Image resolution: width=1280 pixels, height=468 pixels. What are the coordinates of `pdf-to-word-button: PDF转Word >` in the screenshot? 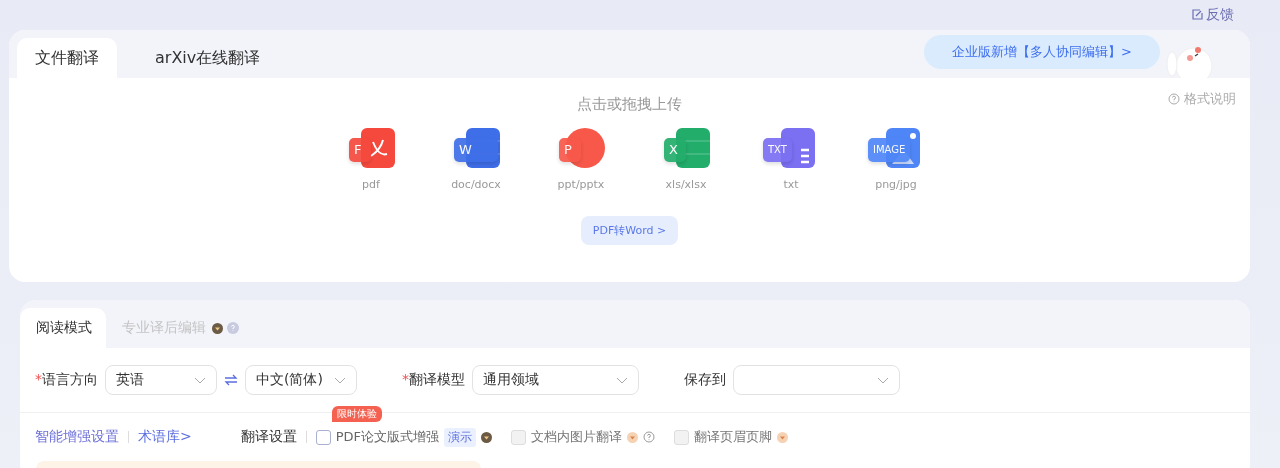 It's located at (629, 230).